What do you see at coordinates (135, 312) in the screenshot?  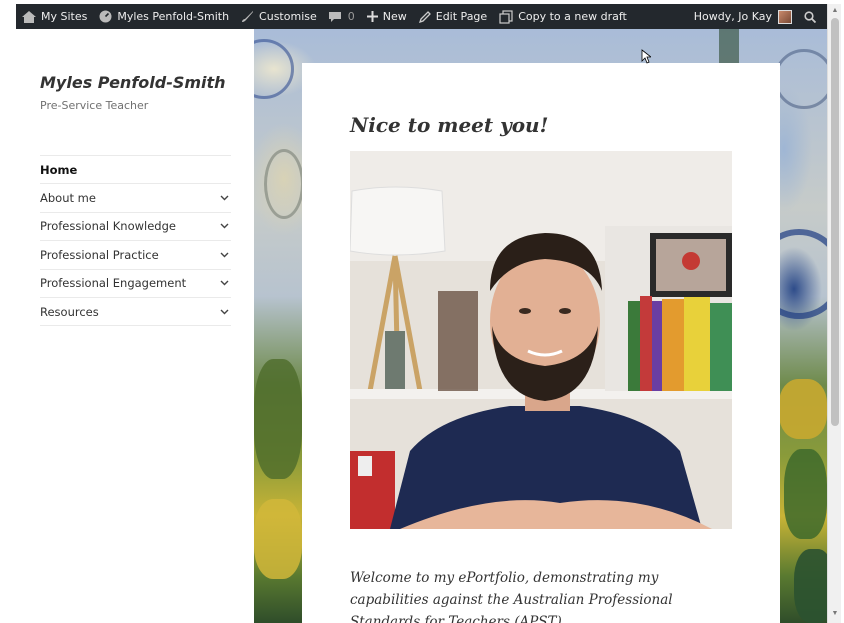 I see `menu-item-resources: Resources` at bounding box center [135, 312].